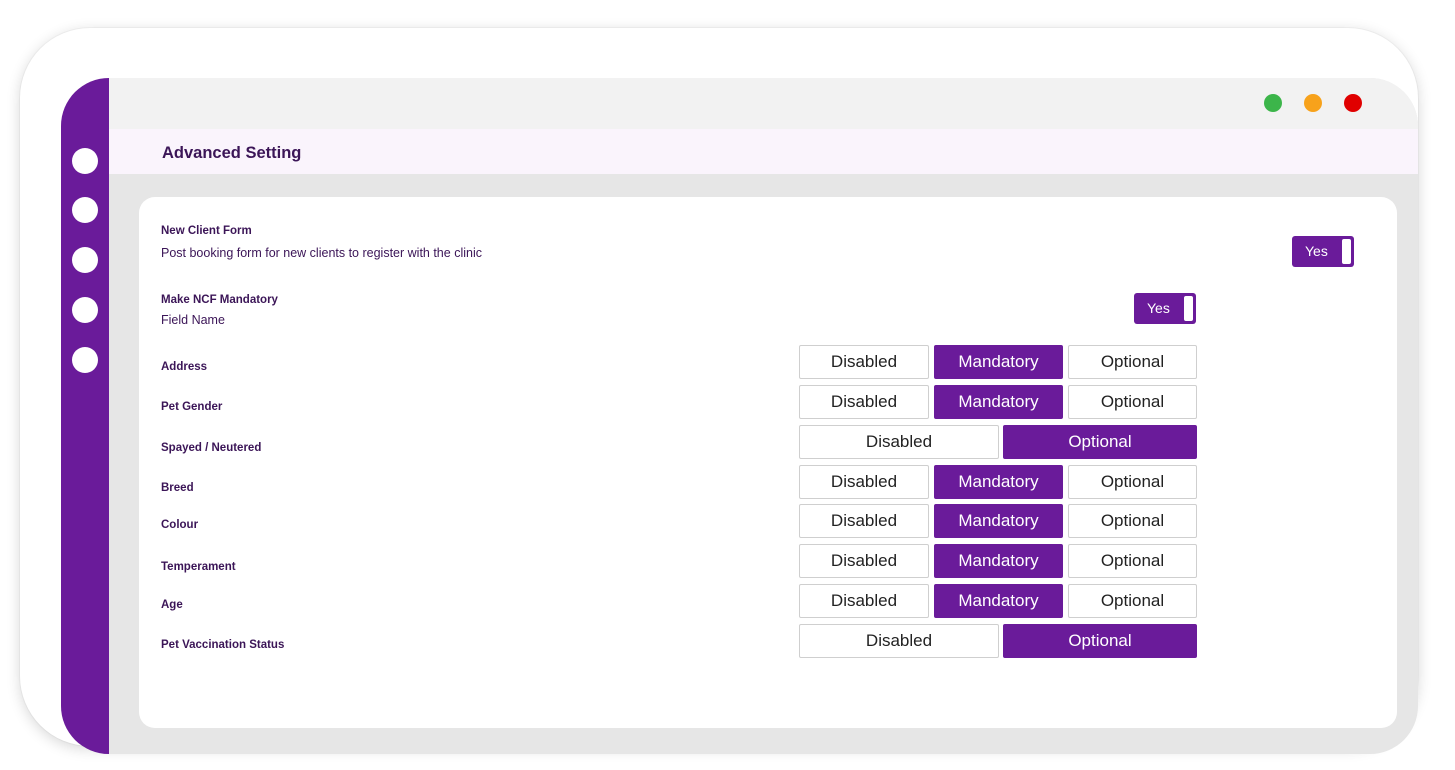 The width and height of the screenshot is (1455, 770). What do you see at coordinates (232, 153) in the screenshot?
I see `page-title: Advanced Setting` at bounding box center [232, 153].